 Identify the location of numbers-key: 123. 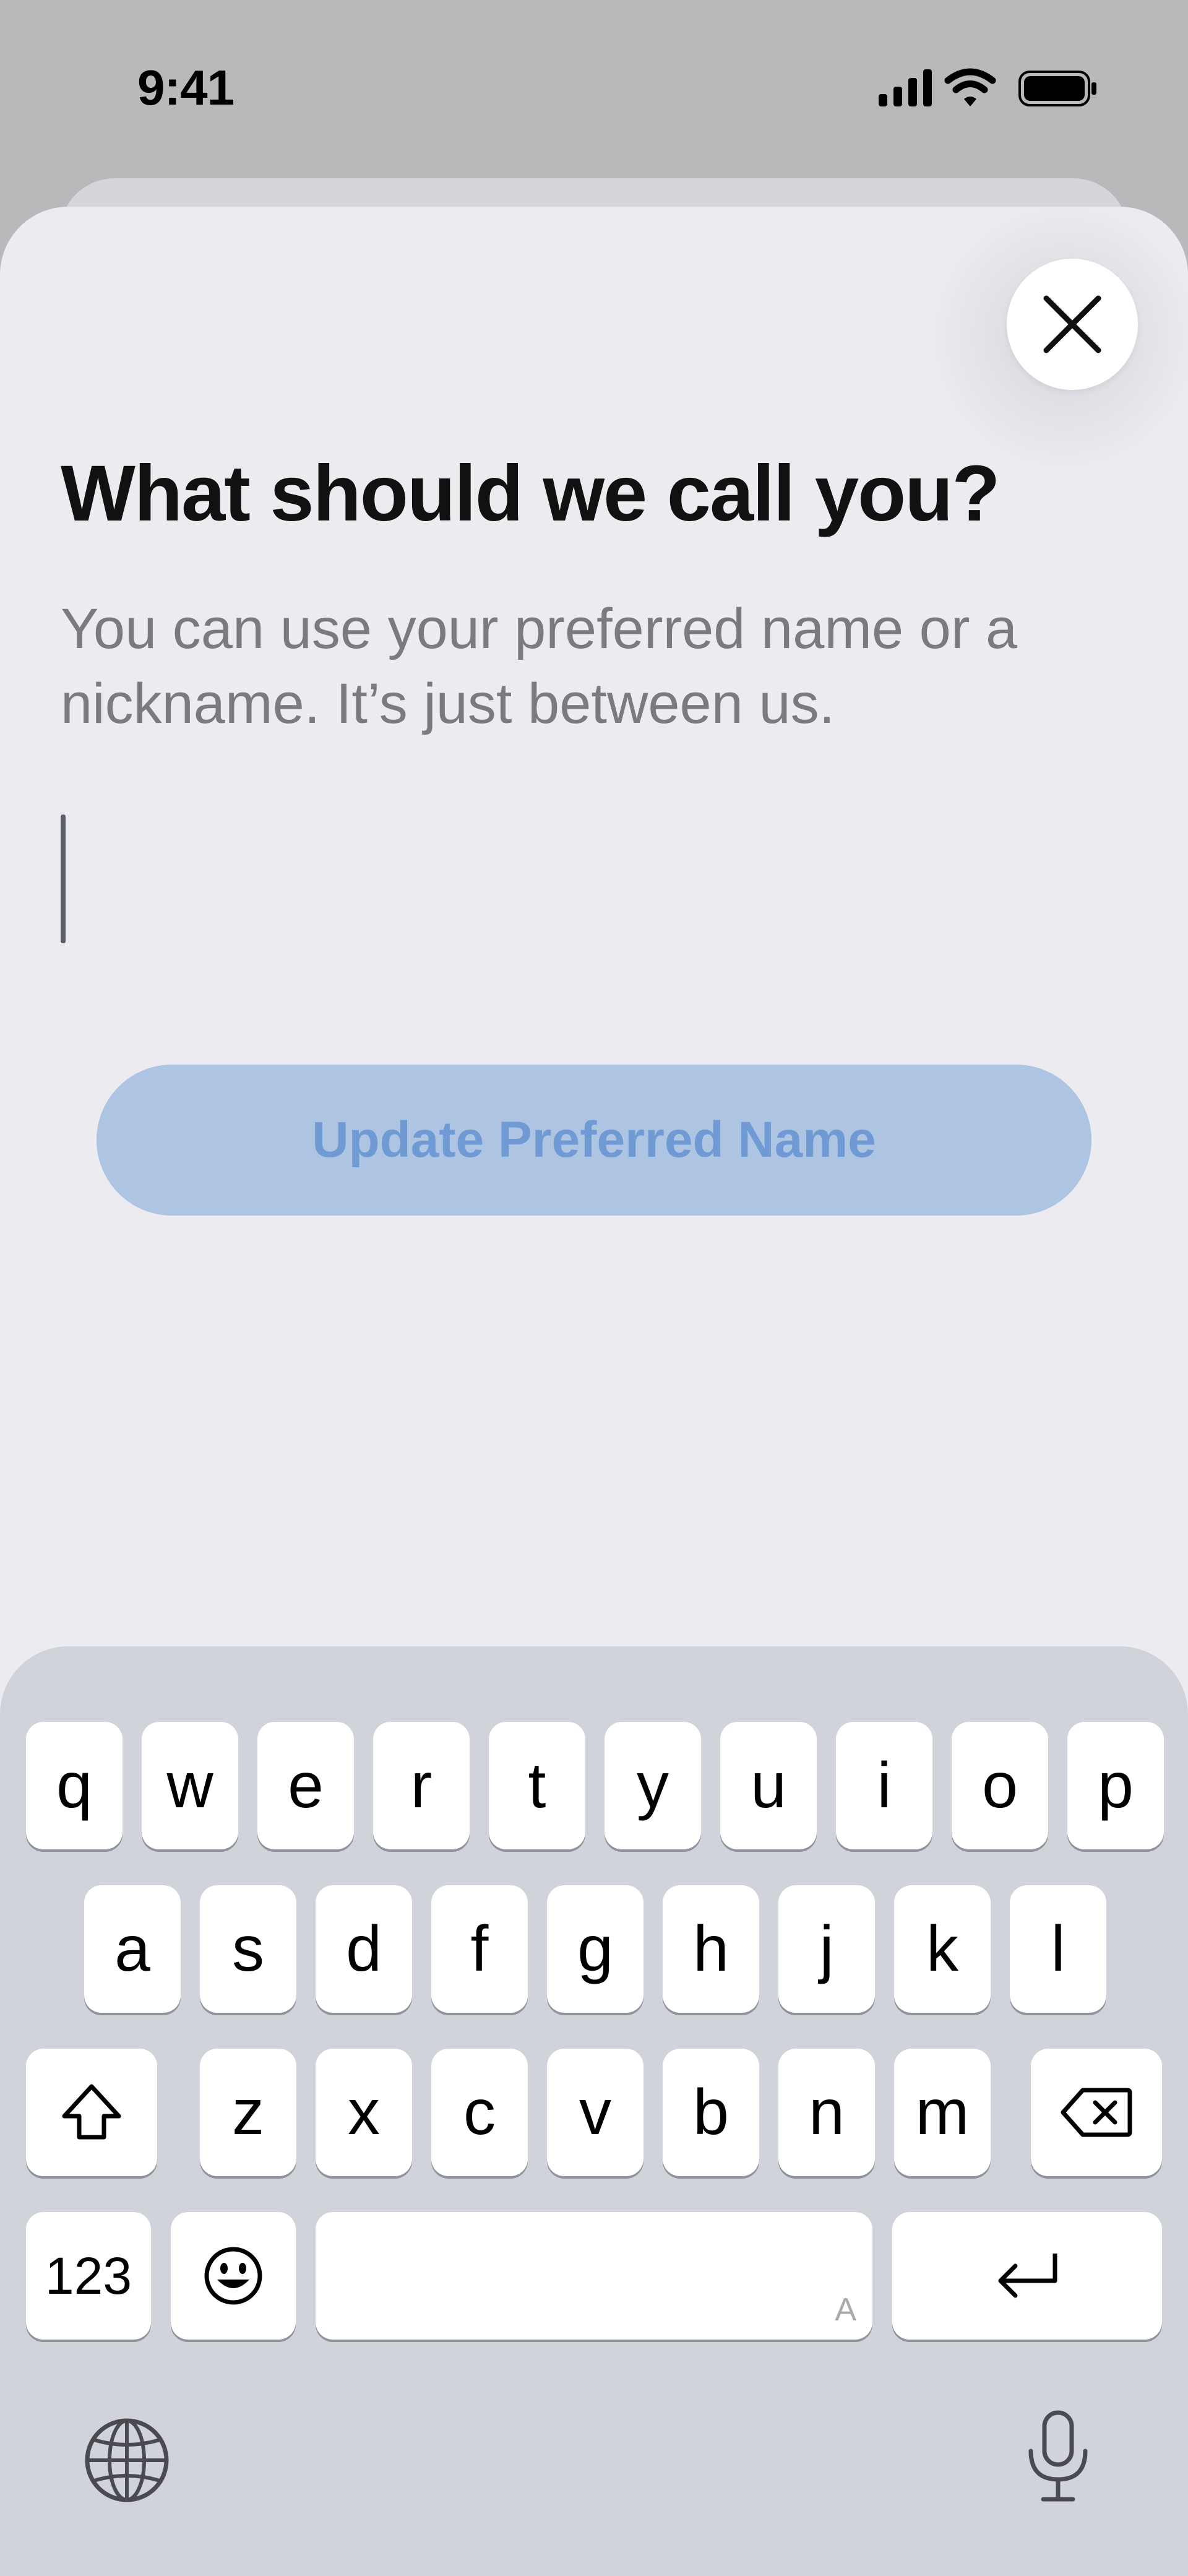
(88, 2276).